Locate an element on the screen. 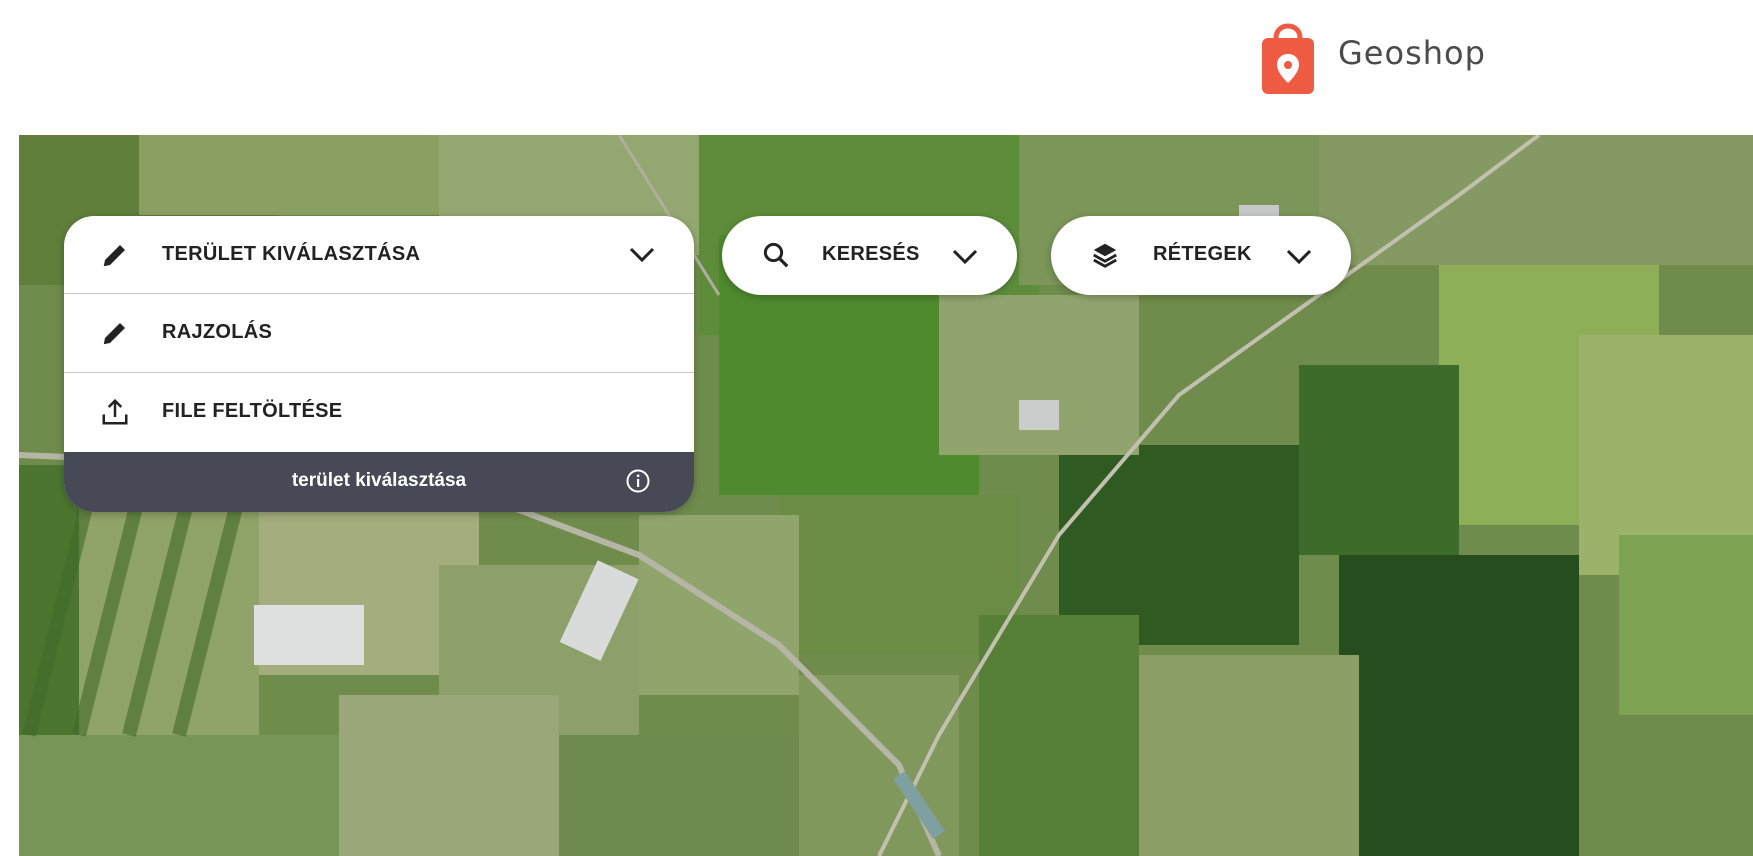 This screenshot has height=856, width=1753. brand-logo: Geoshop is located at coordinates (1373, 56).